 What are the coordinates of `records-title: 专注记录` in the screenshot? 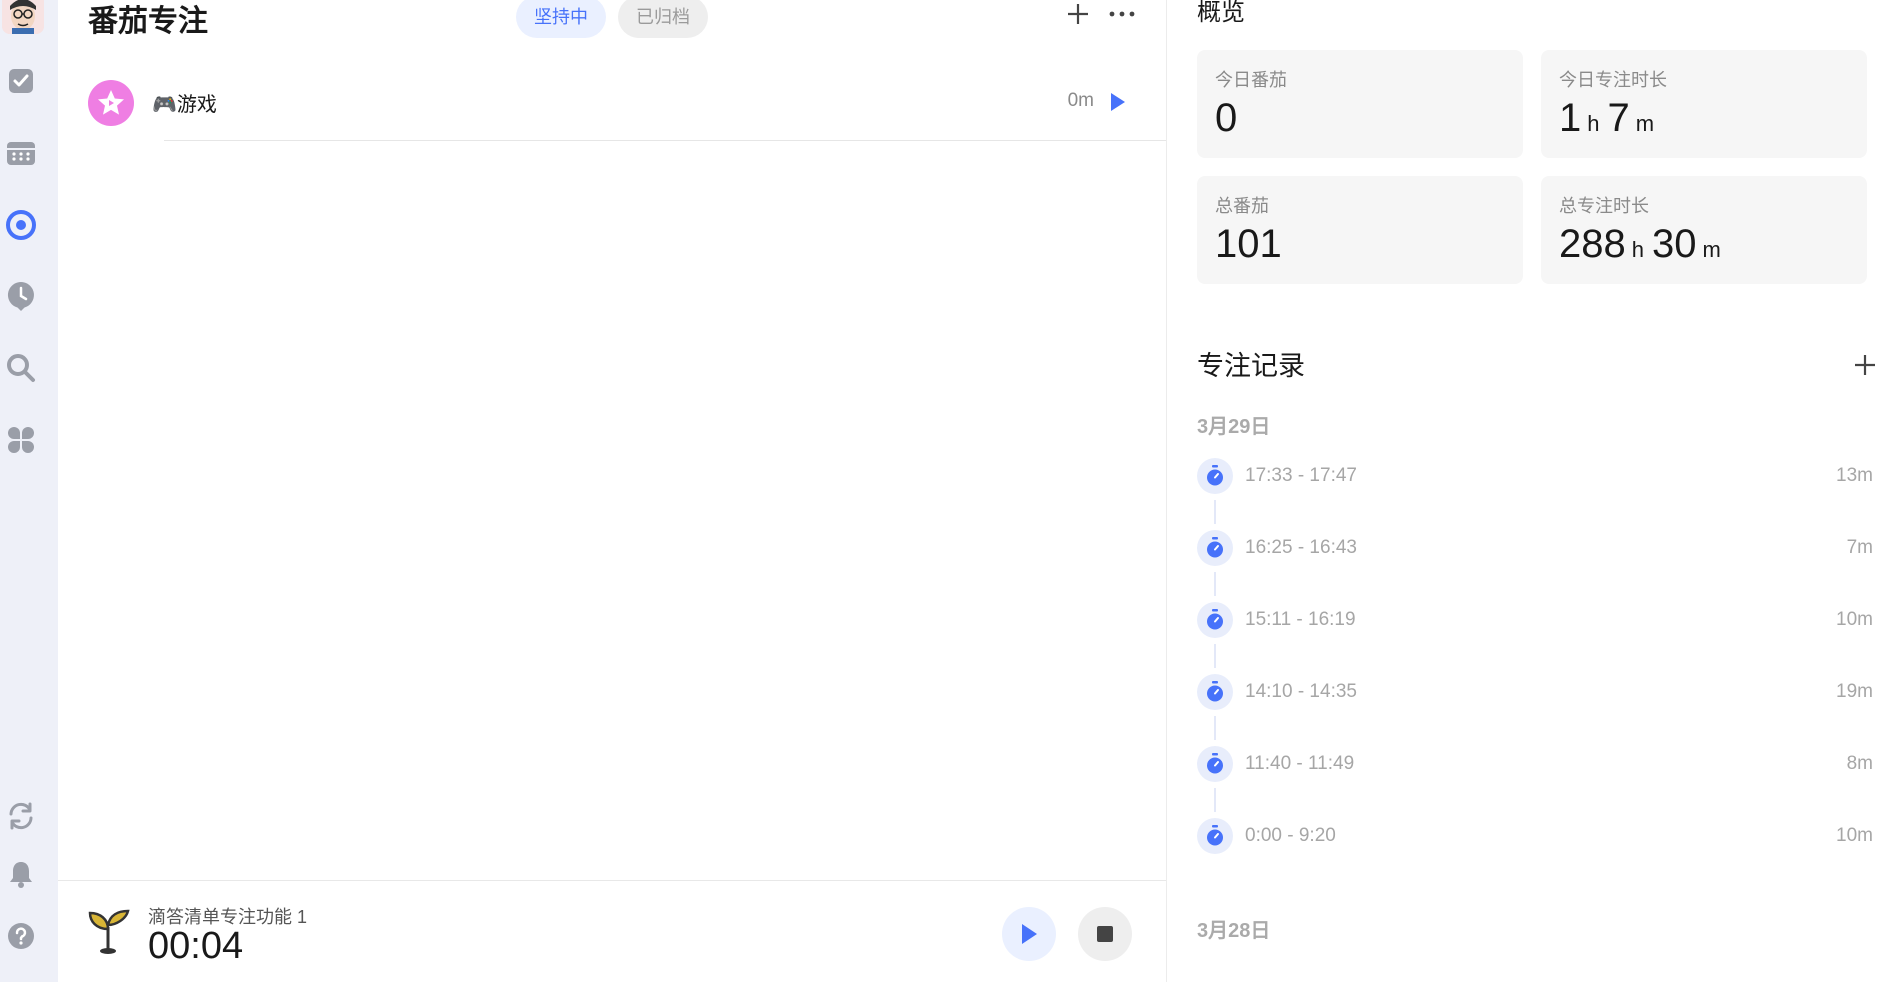 It's located at (1251, 366).